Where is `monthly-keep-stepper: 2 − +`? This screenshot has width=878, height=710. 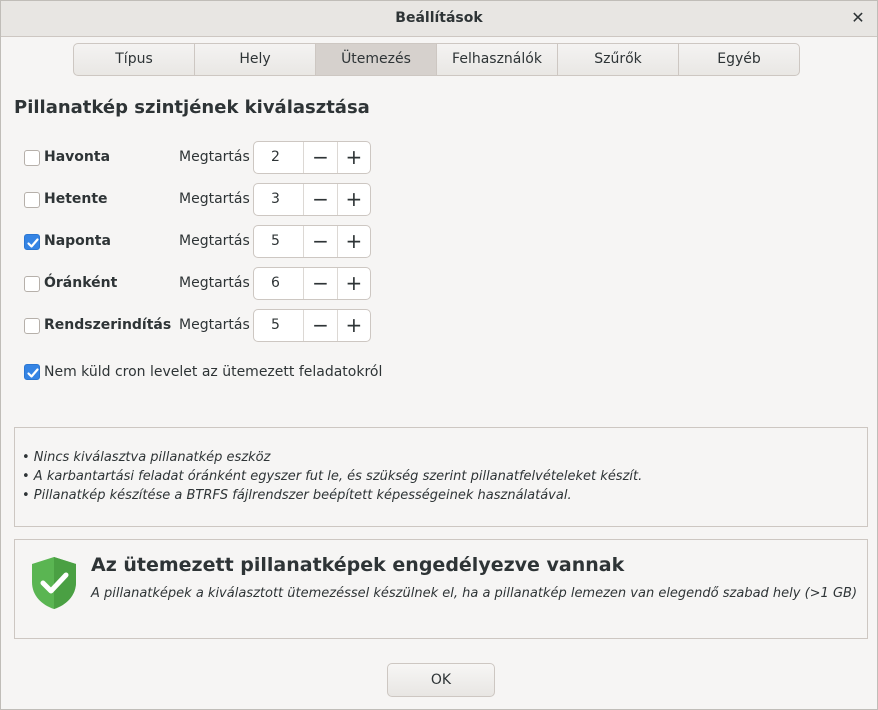 monthly-keep-stepper: 2 − + is located at coordinates (312, 157).